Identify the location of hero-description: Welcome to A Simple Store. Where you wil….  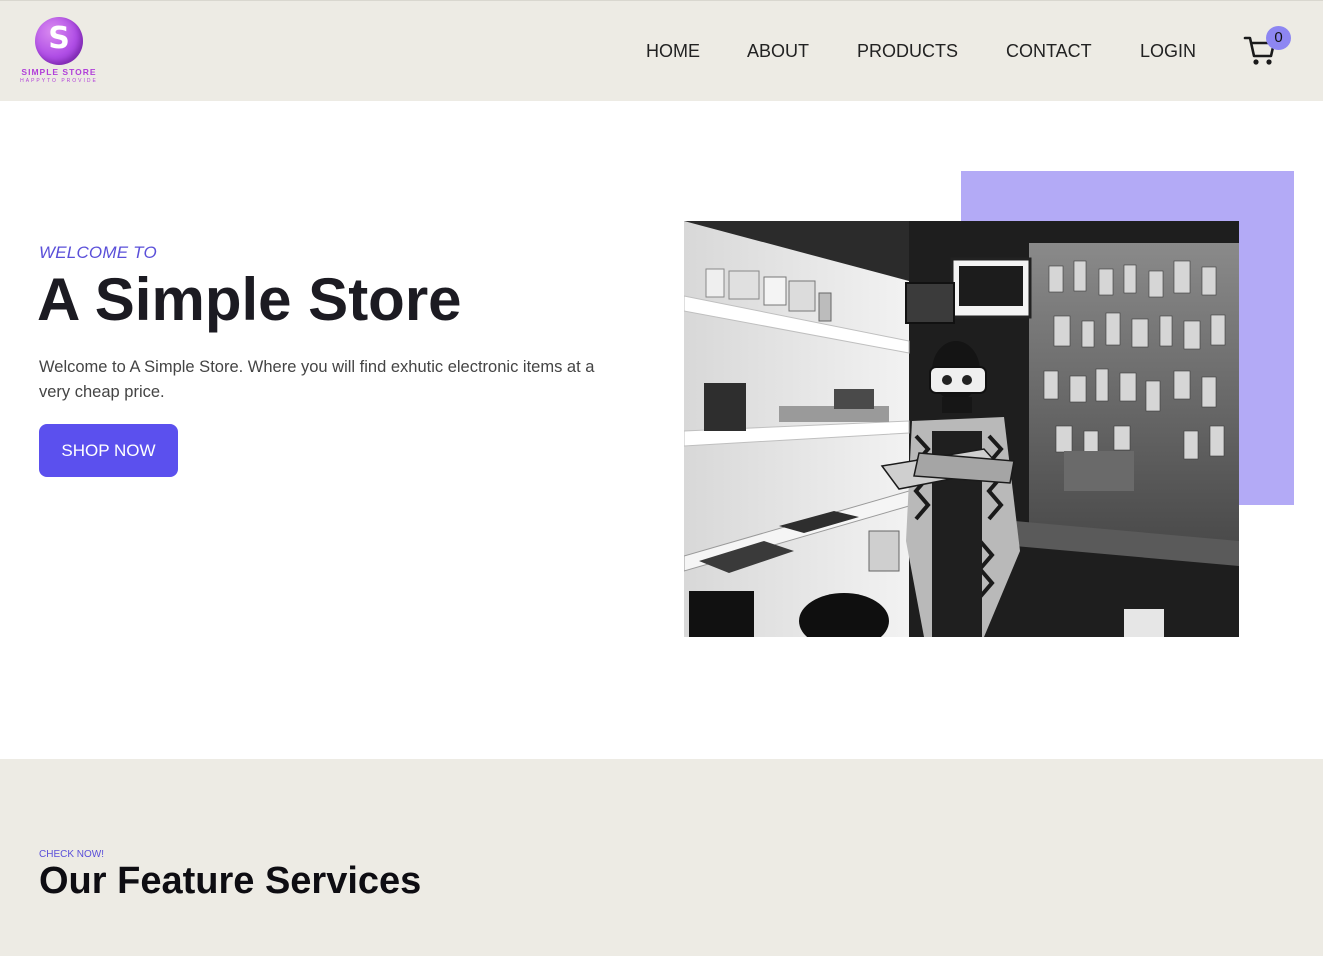
(317, 379).